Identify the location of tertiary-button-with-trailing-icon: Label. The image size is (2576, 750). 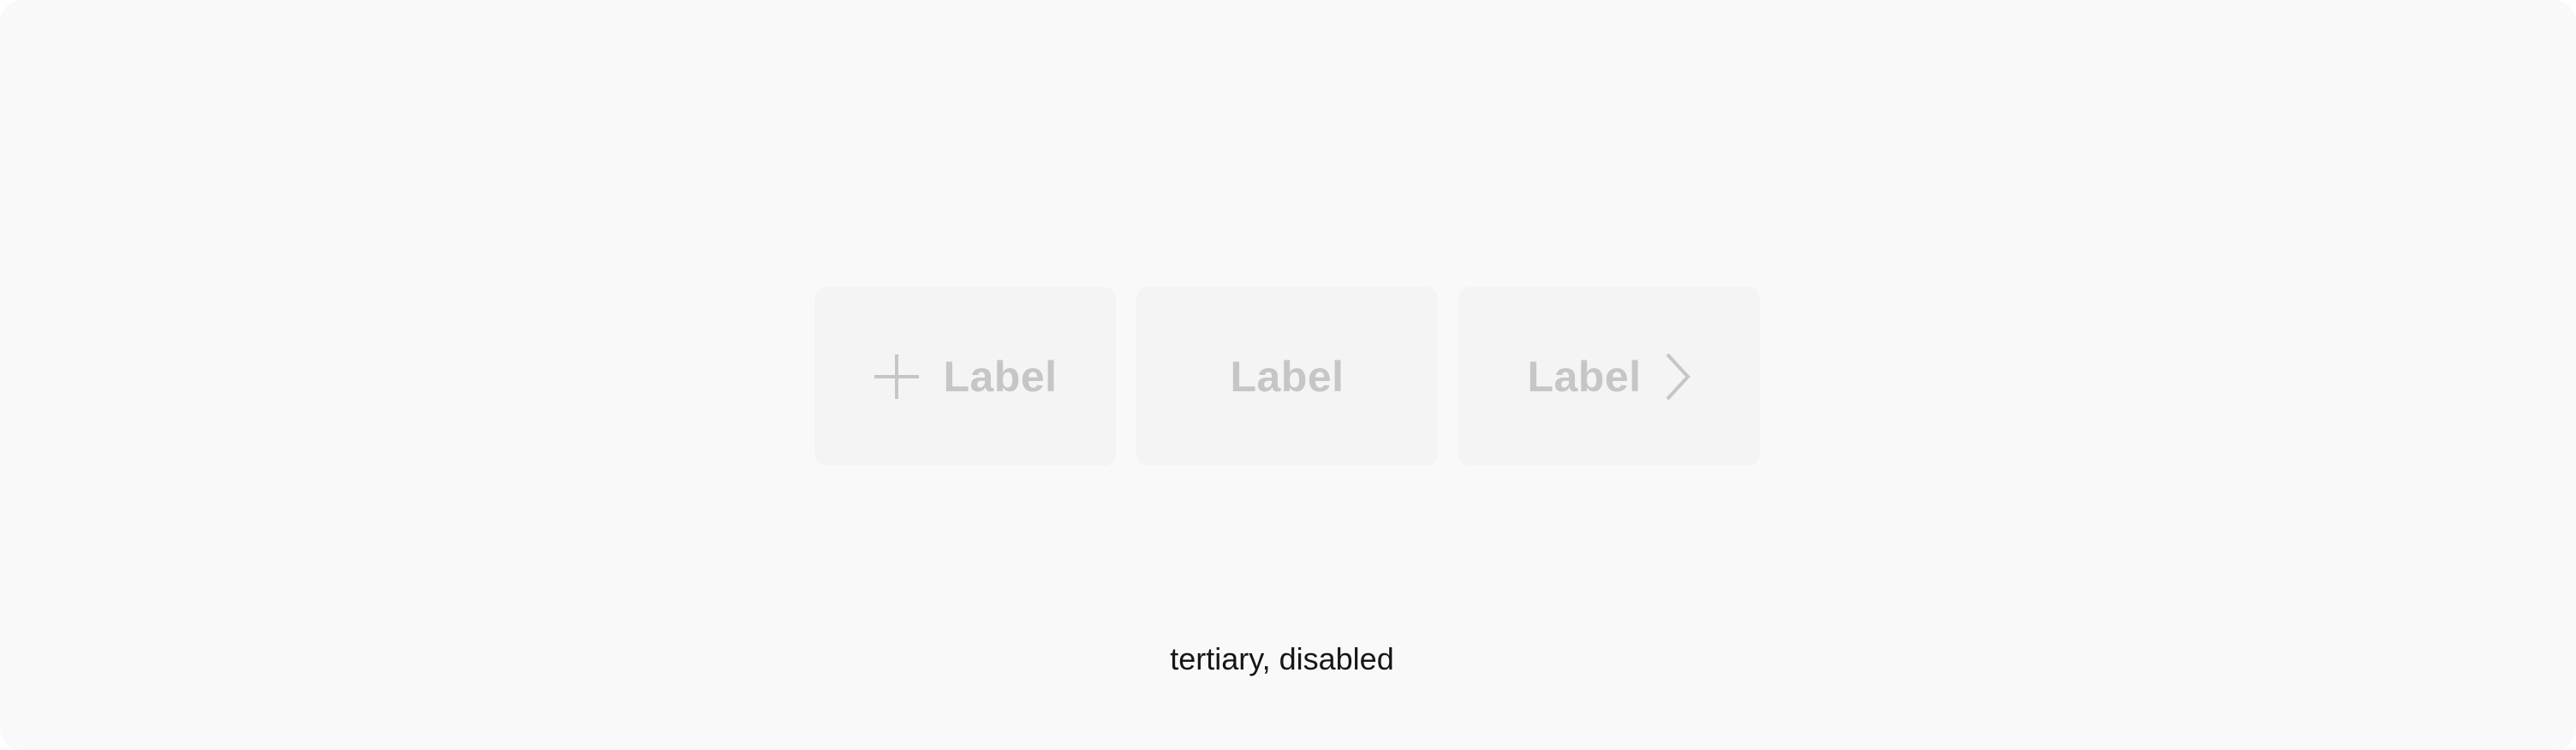
(1609, 376).